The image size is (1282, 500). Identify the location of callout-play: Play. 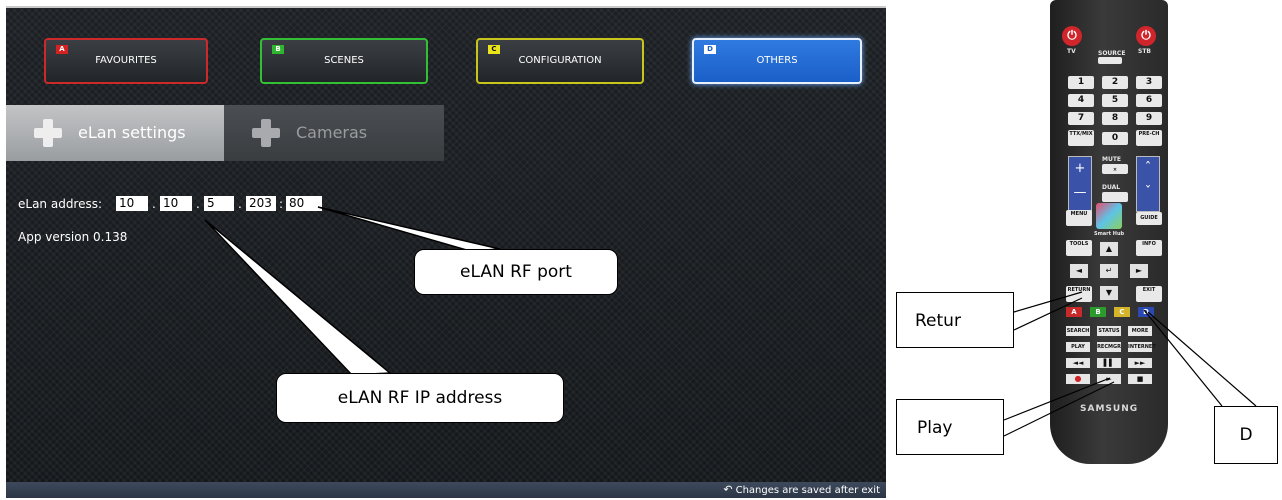
(950, 427).